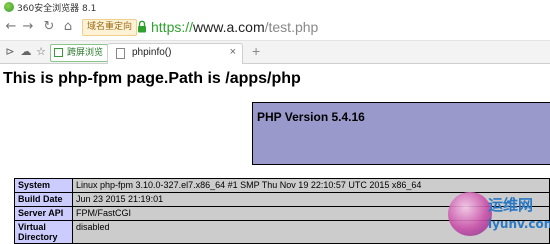 Image resolution: width=550 pixels, height=244 pixels. Describe the element at coordinates (233, 52) in the screenshot. I see `close-icon: ×` at that location.